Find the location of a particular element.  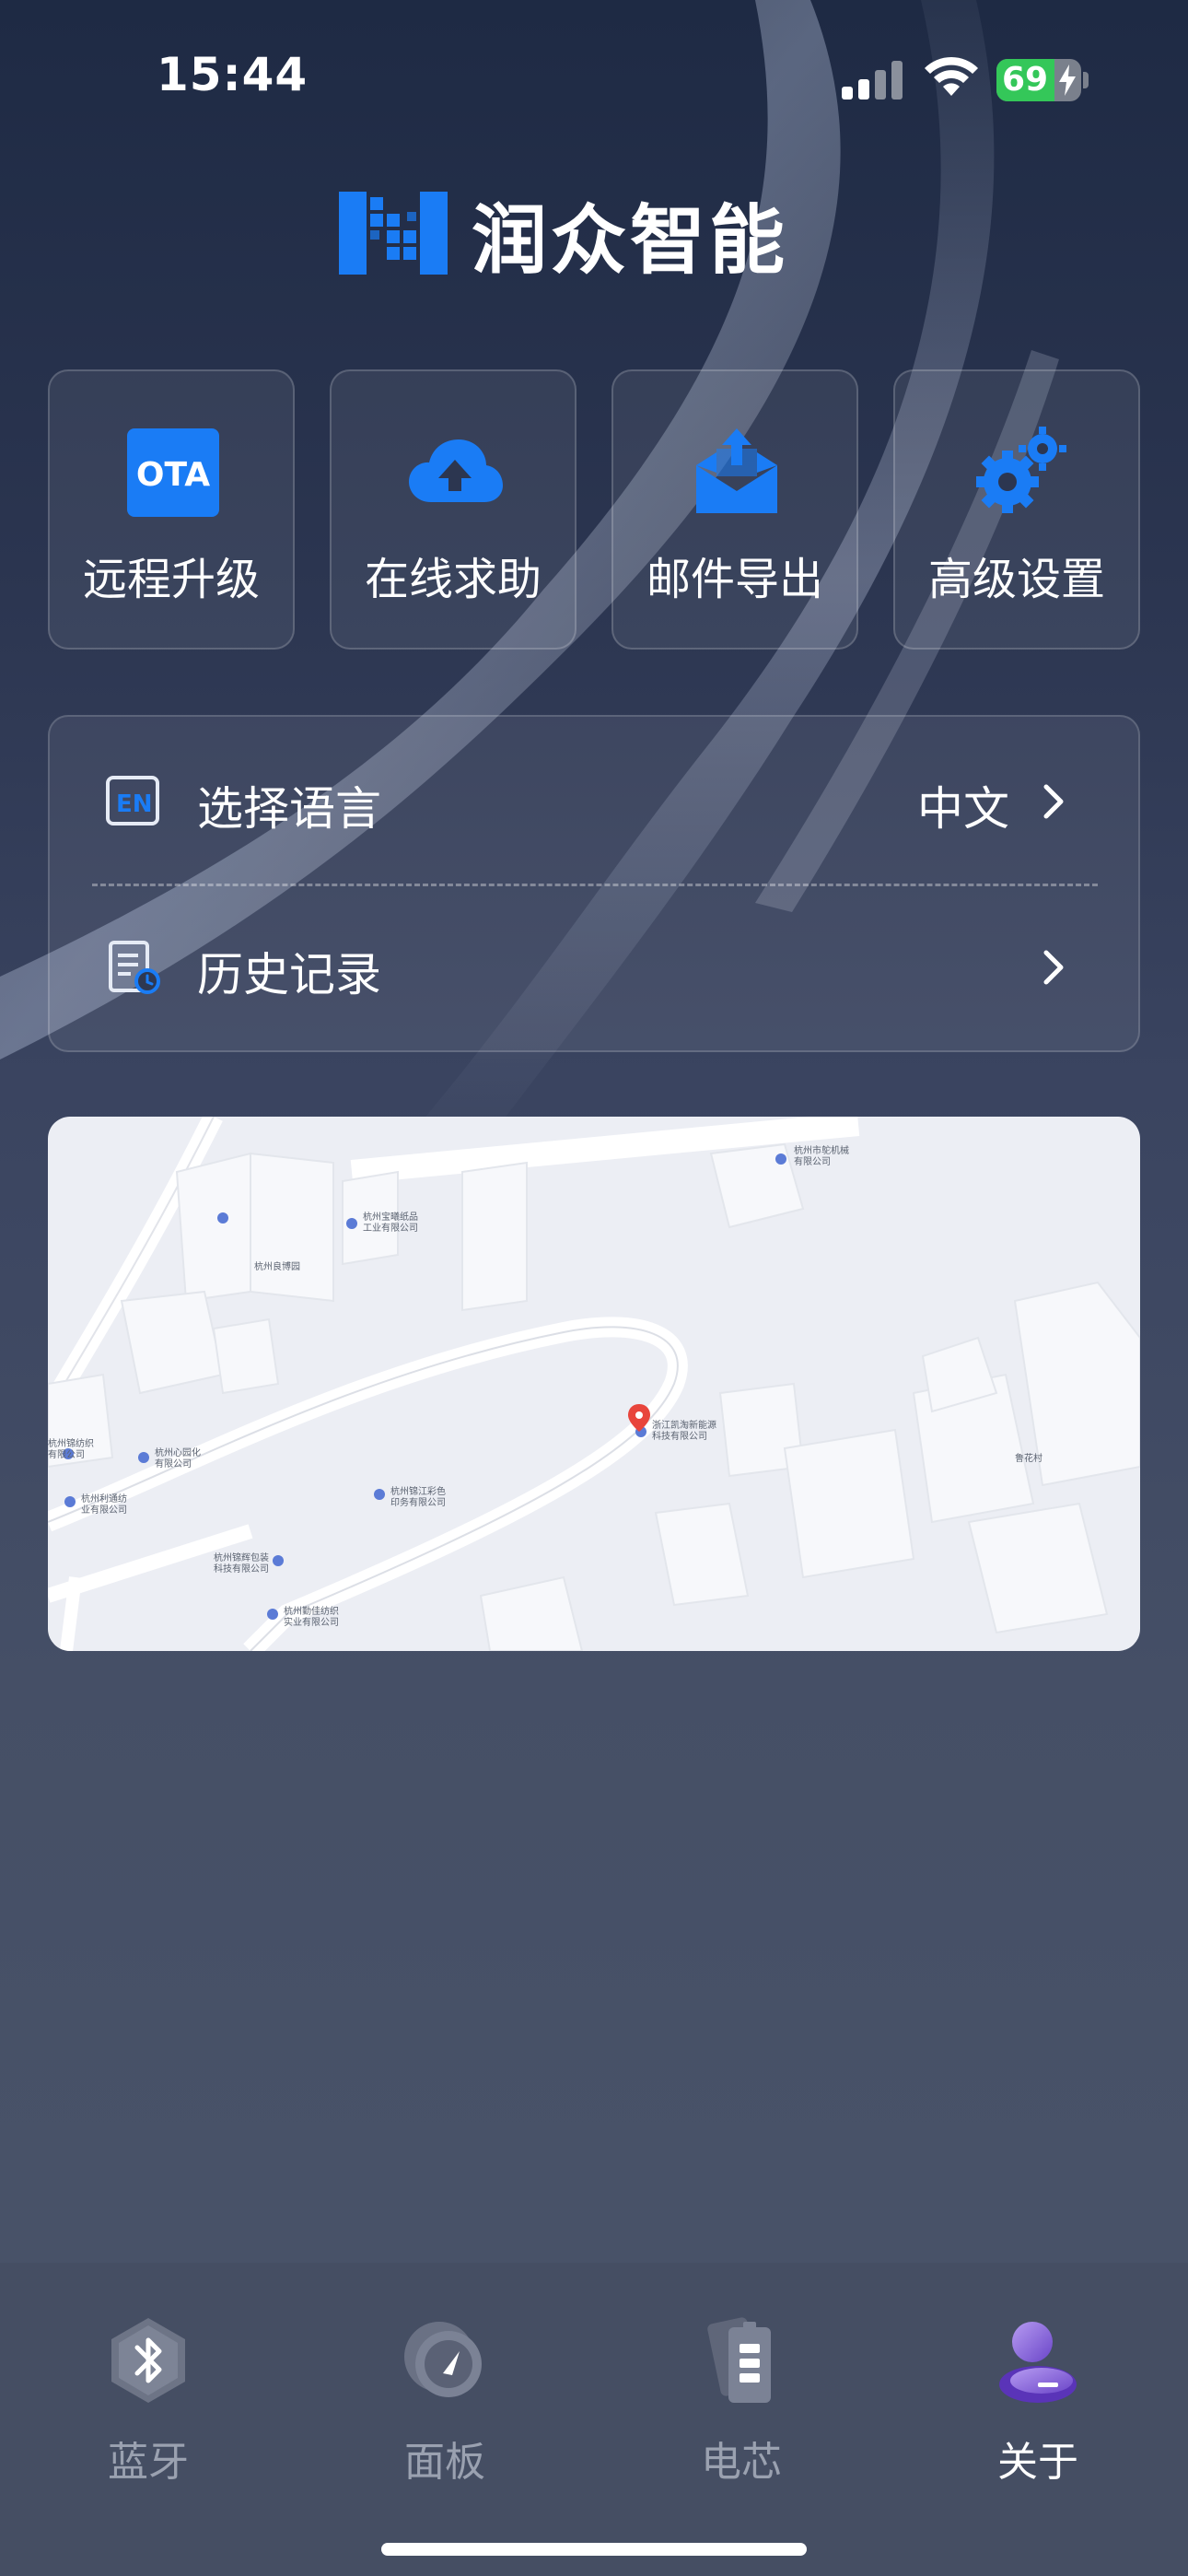

ota-icon-text: OTA is located at coordinates (173, 475).